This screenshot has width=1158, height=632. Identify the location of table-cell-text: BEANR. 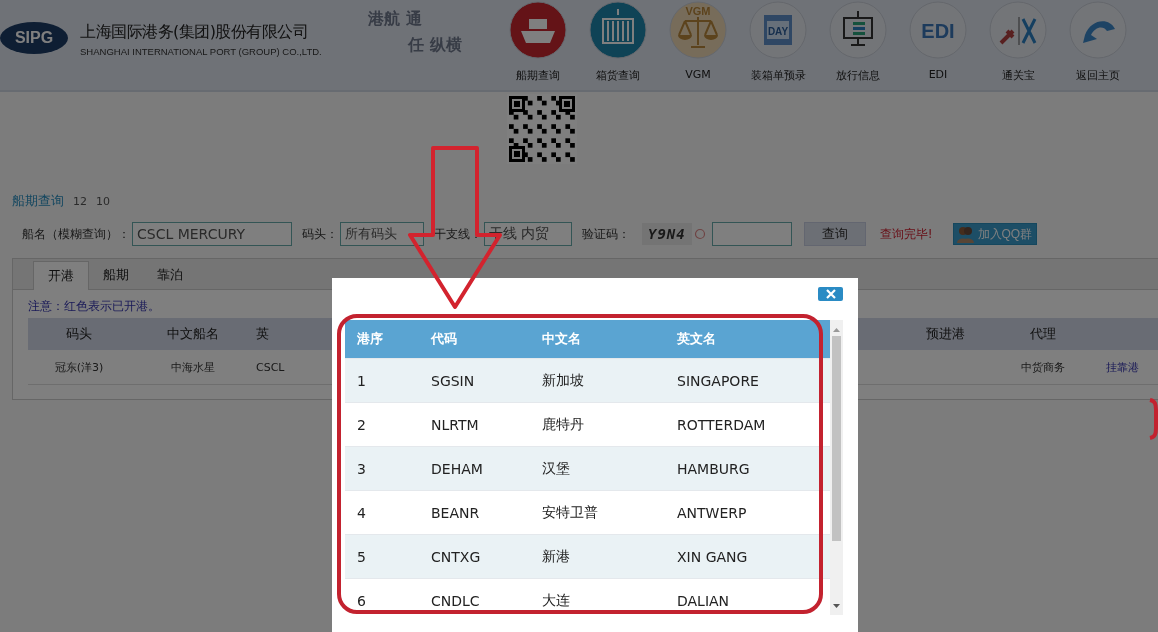
(456, 512).